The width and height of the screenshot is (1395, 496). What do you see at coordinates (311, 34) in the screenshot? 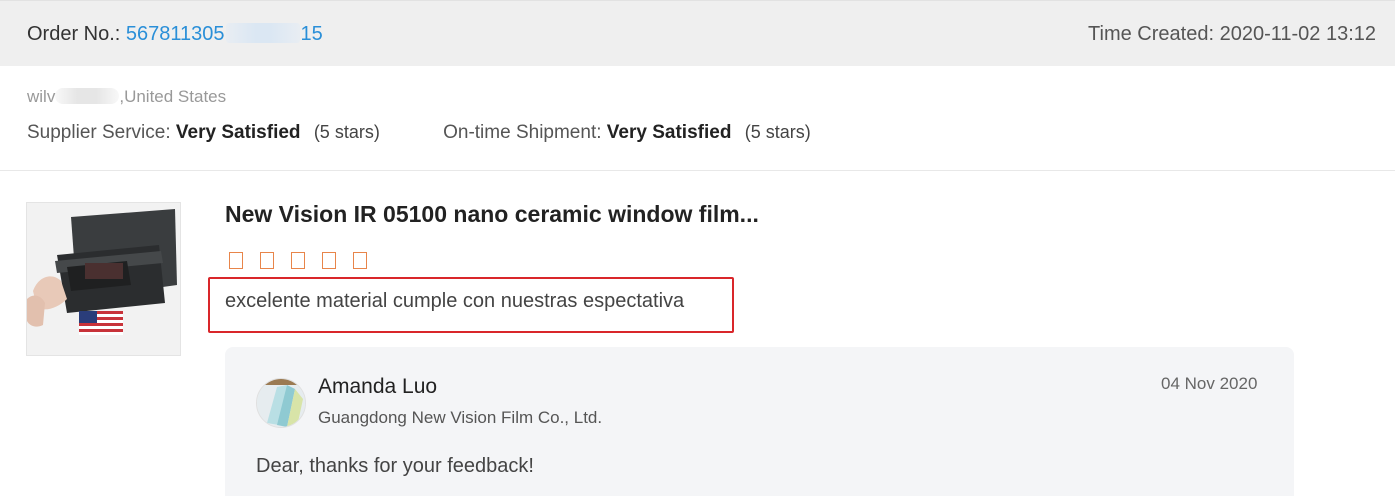
I see `order-number-end: 15` at bounding box center [311, 34].